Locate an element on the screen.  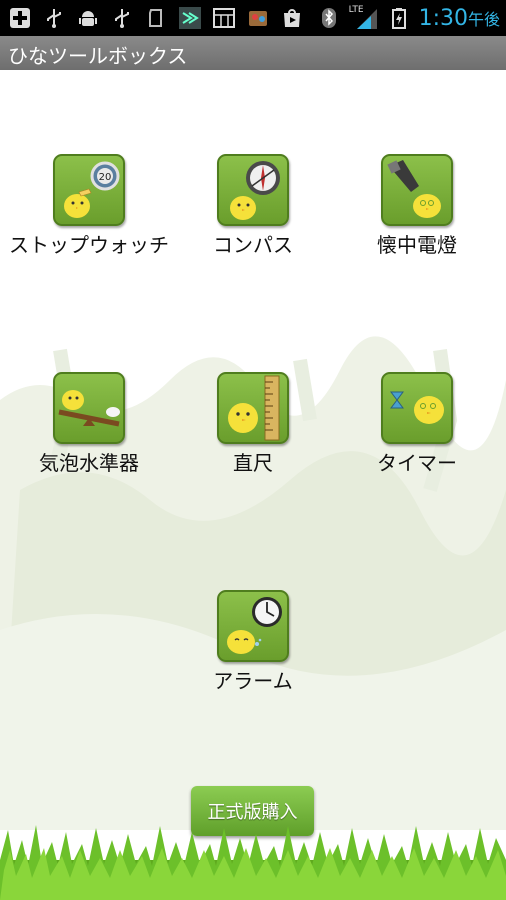
tool-alarm: アラーム is located at coordinates (253, 642).